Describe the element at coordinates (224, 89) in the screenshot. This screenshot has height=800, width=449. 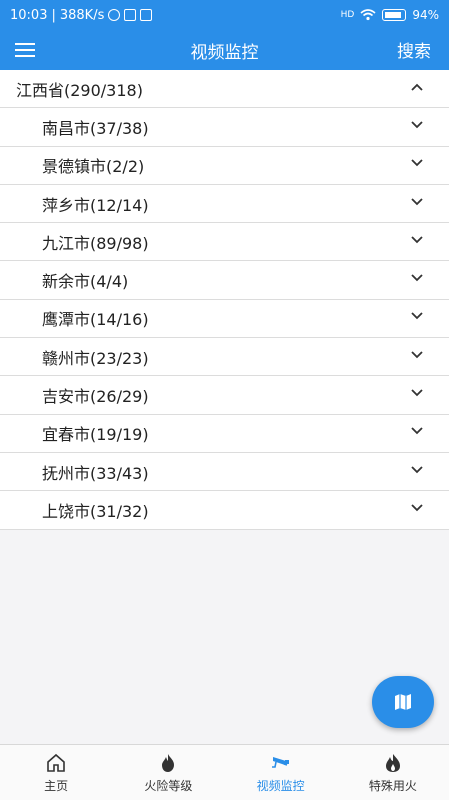
I see `province-row: 江西省(290/318)` at that location.